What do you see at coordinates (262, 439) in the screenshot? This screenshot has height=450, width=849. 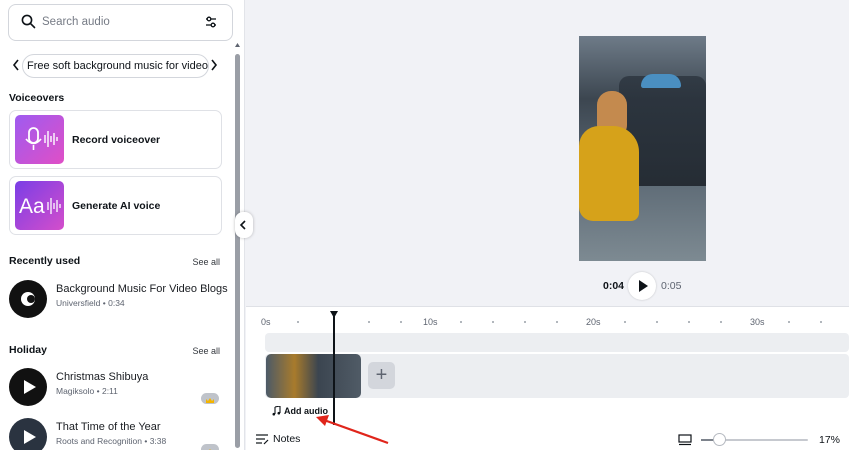 I see `notes-icon` at bounding box center [262, 439].